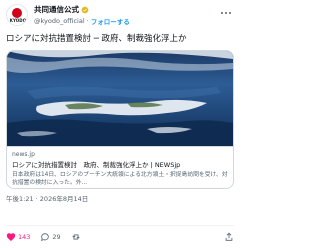 The width and height of the screenshot is (320, 248). I want to click on reply-bubble-icon, so click(45, 237).